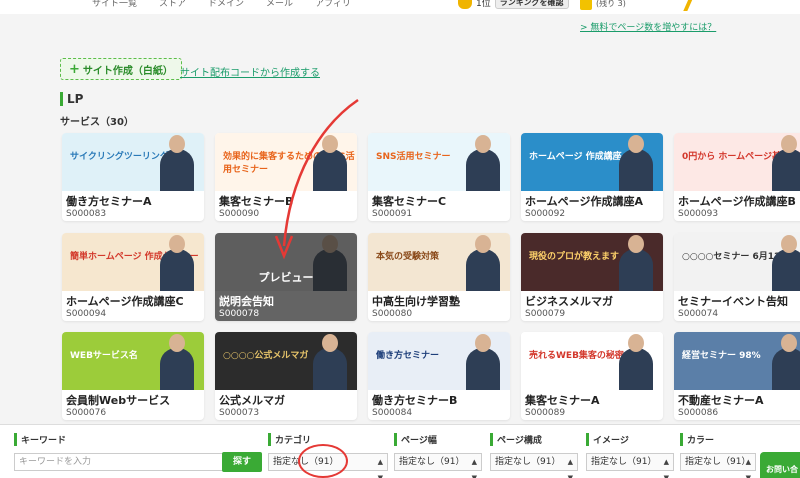  Describe the element at coordinates (465, 4) in the screenshot. I see `trophy-icon` at that location.